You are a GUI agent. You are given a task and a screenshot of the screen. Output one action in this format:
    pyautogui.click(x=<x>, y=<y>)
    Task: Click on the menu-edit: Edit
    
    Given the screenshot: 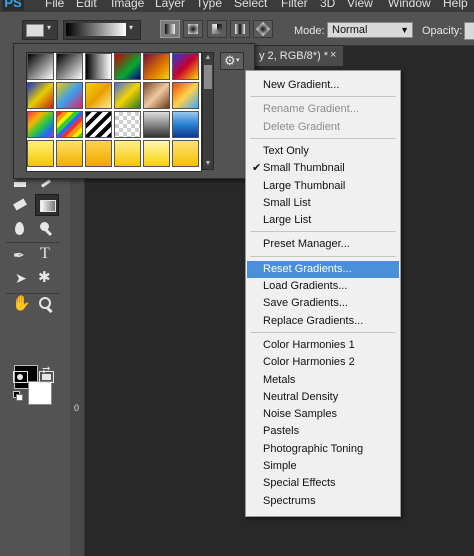 What is the action you would take?
    pyautogui.click(x=86, y=5)
    